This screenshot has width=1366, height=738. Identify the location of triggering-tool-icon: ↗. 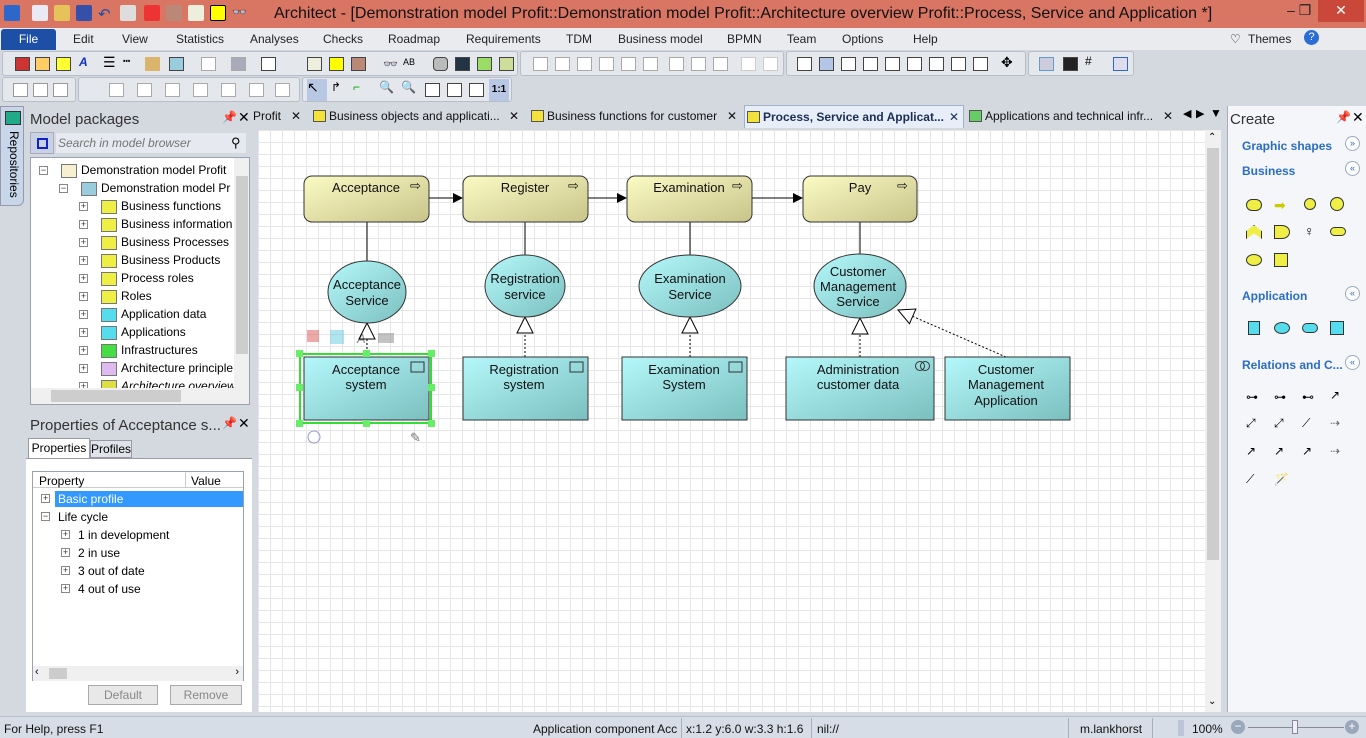
(1254, 451).